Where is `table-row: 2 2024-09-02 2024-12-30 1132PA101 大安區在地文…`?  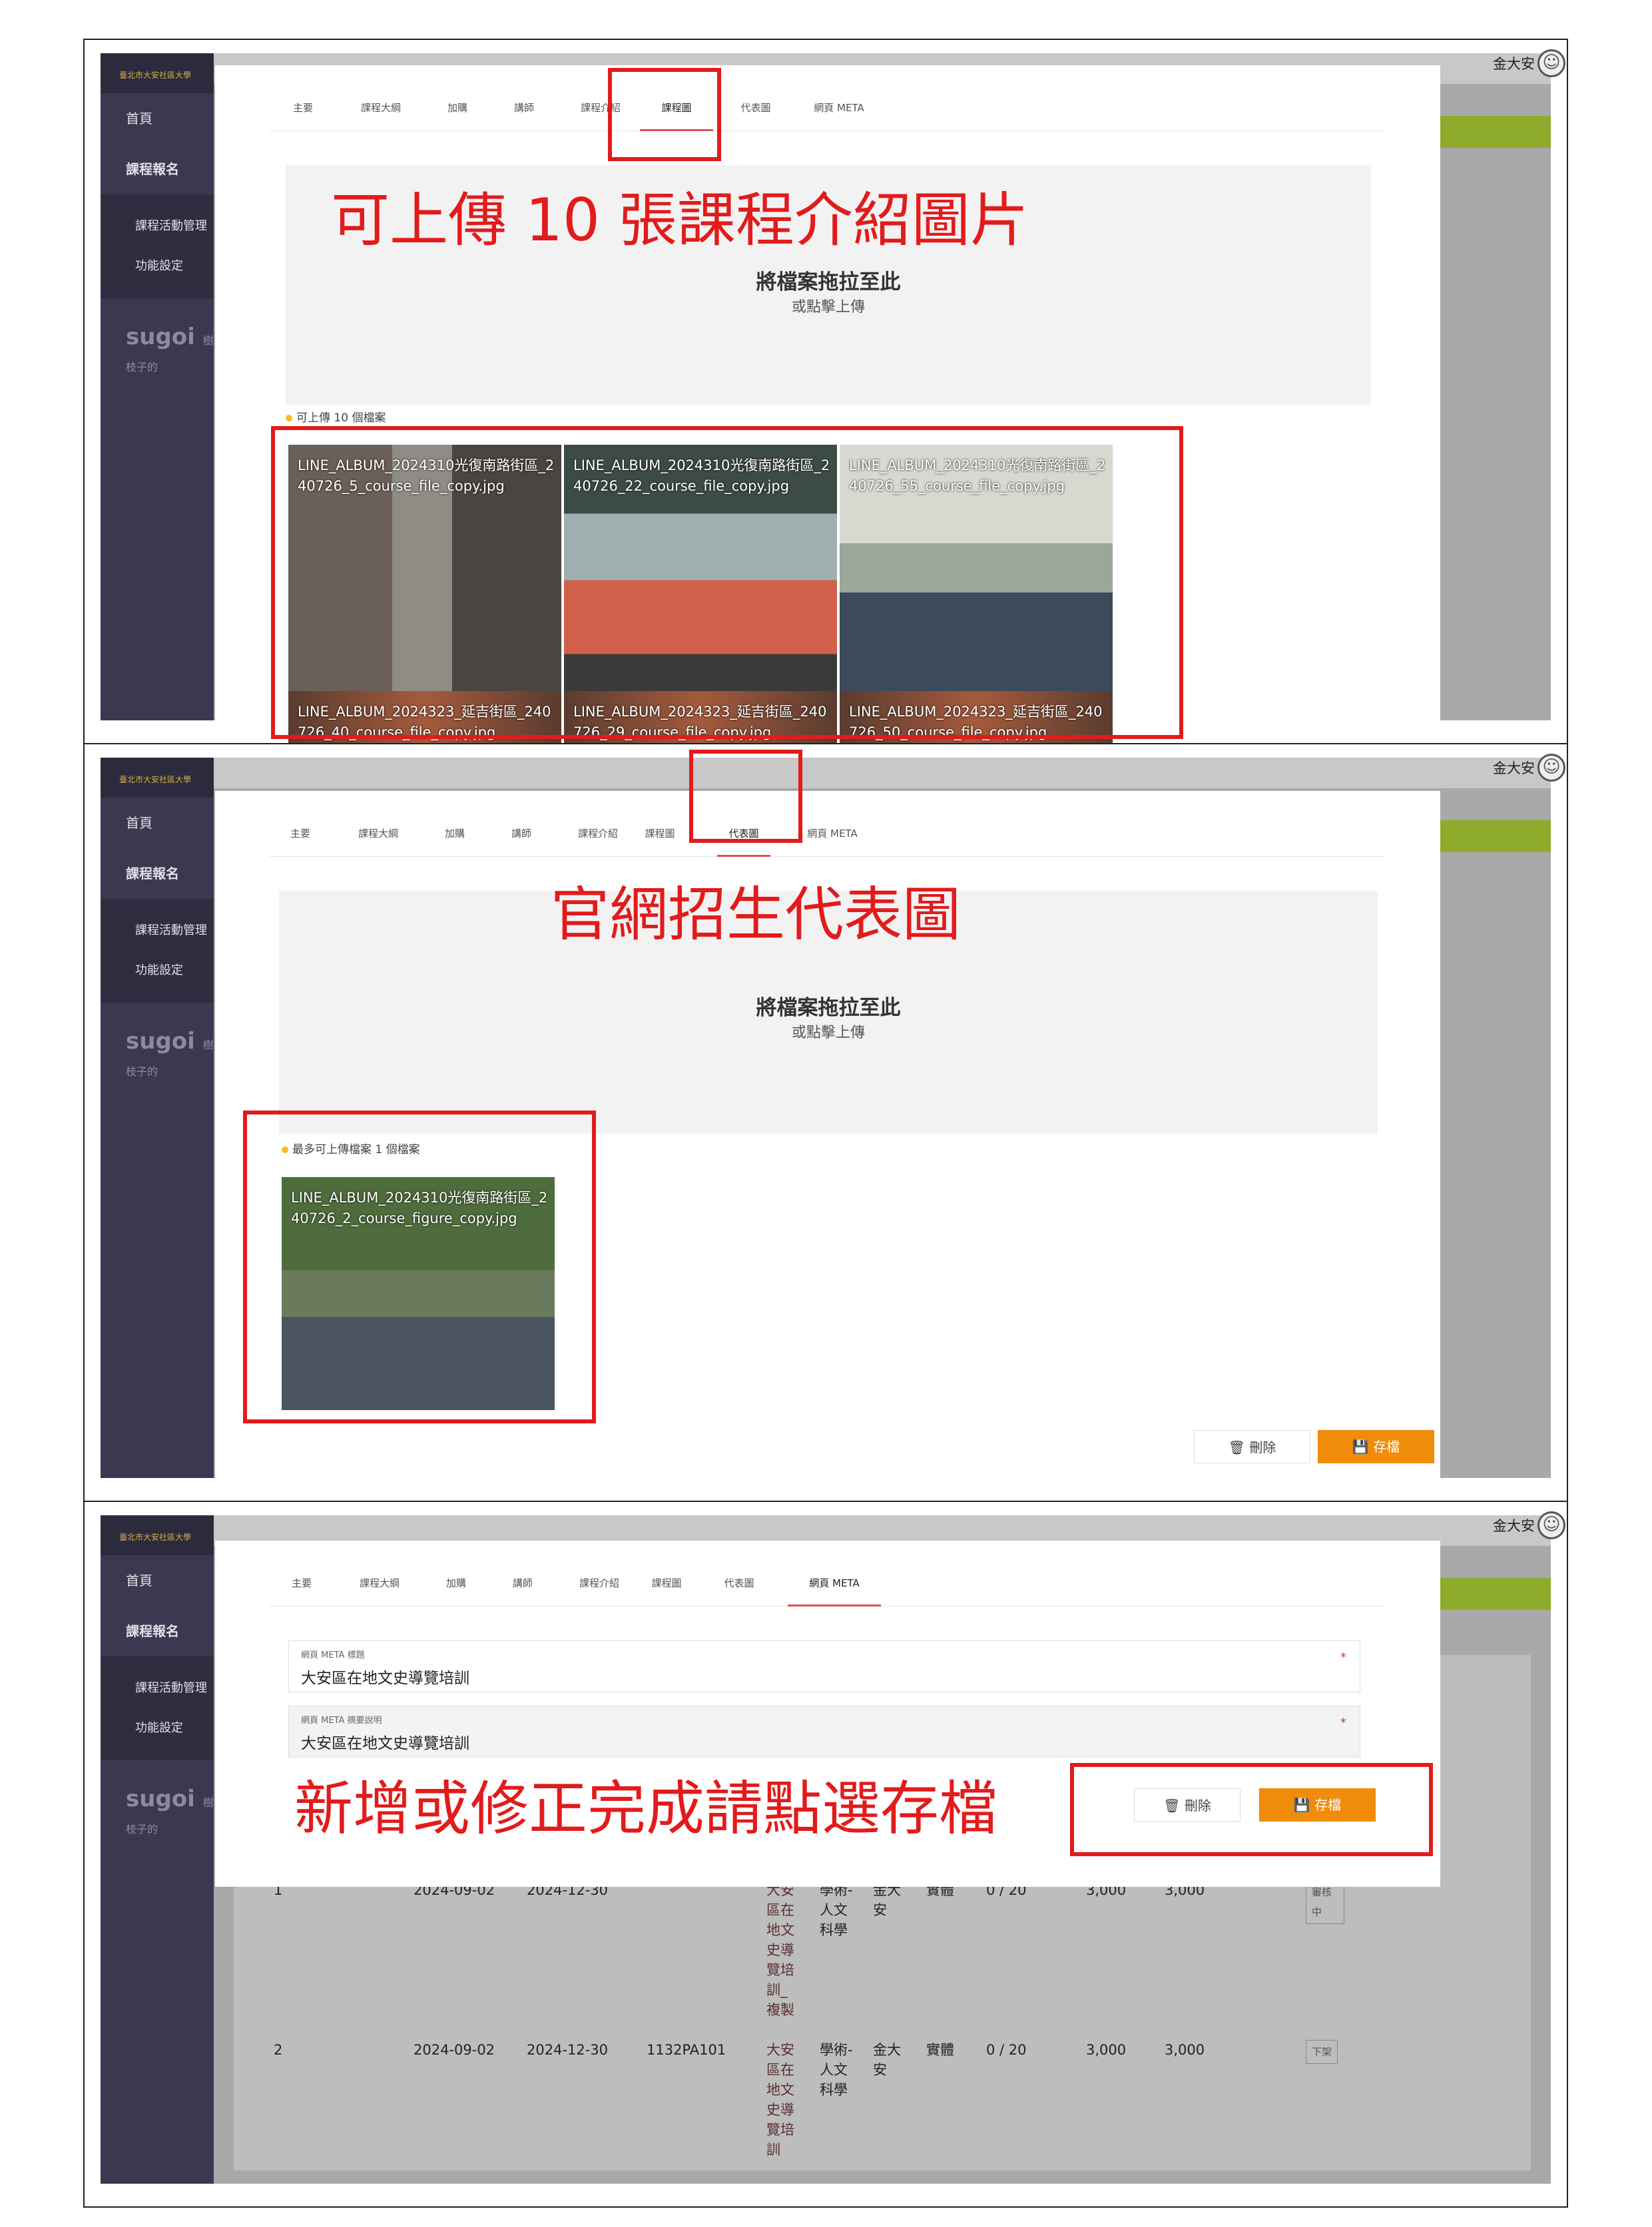
table-row: 2 2024-09-02 2024-12-30 1132PA101 大安區在地文… is located at coordinates (885, 2104).